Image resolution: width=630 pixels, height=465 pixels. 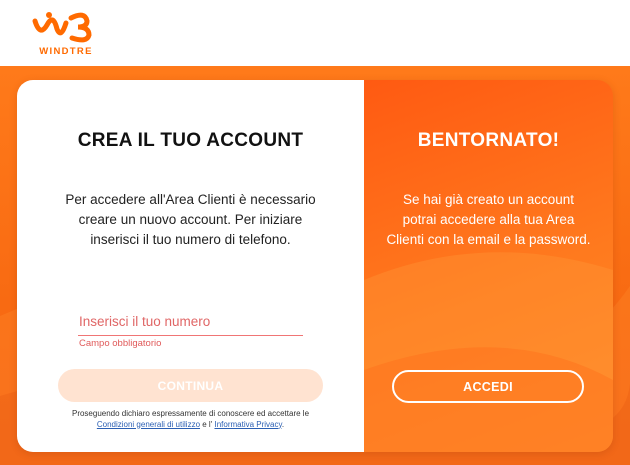 I want to click on phone-input, so click(x=190, y=323).